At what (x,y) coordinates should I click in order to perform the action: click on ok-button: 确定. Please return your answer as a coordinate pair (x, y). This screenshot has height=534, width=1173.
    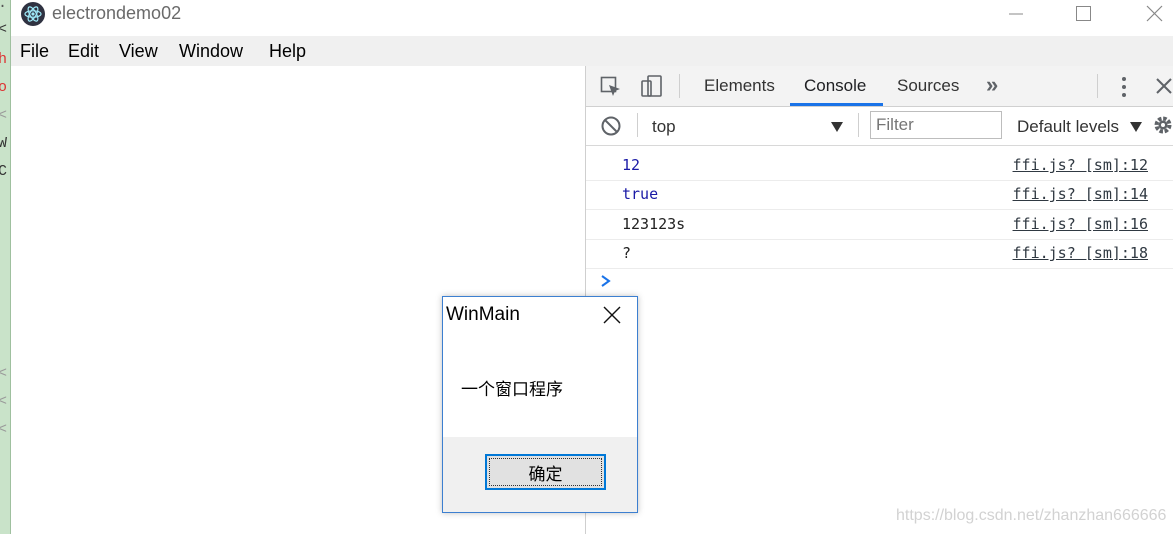
    Looking at the image, I should click on (545, 472).